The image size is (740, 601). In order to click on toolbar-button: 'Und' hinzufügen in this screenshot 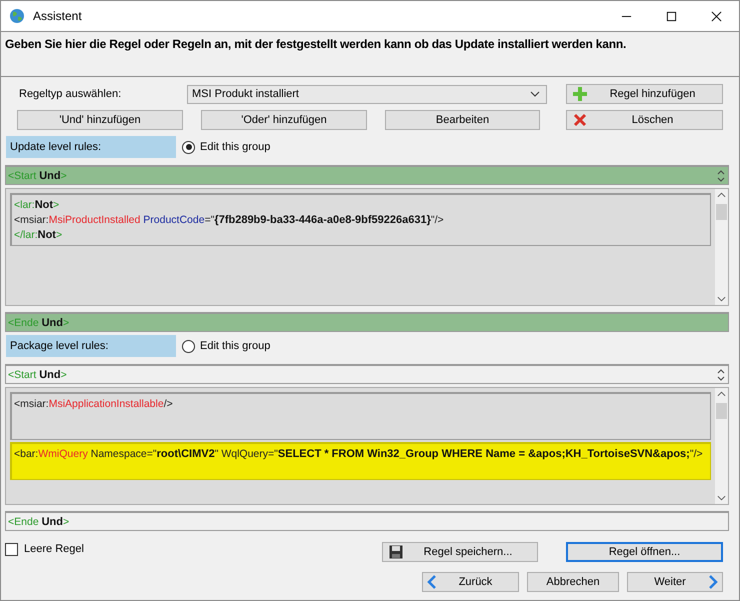, I will do `click(100, 120)`.